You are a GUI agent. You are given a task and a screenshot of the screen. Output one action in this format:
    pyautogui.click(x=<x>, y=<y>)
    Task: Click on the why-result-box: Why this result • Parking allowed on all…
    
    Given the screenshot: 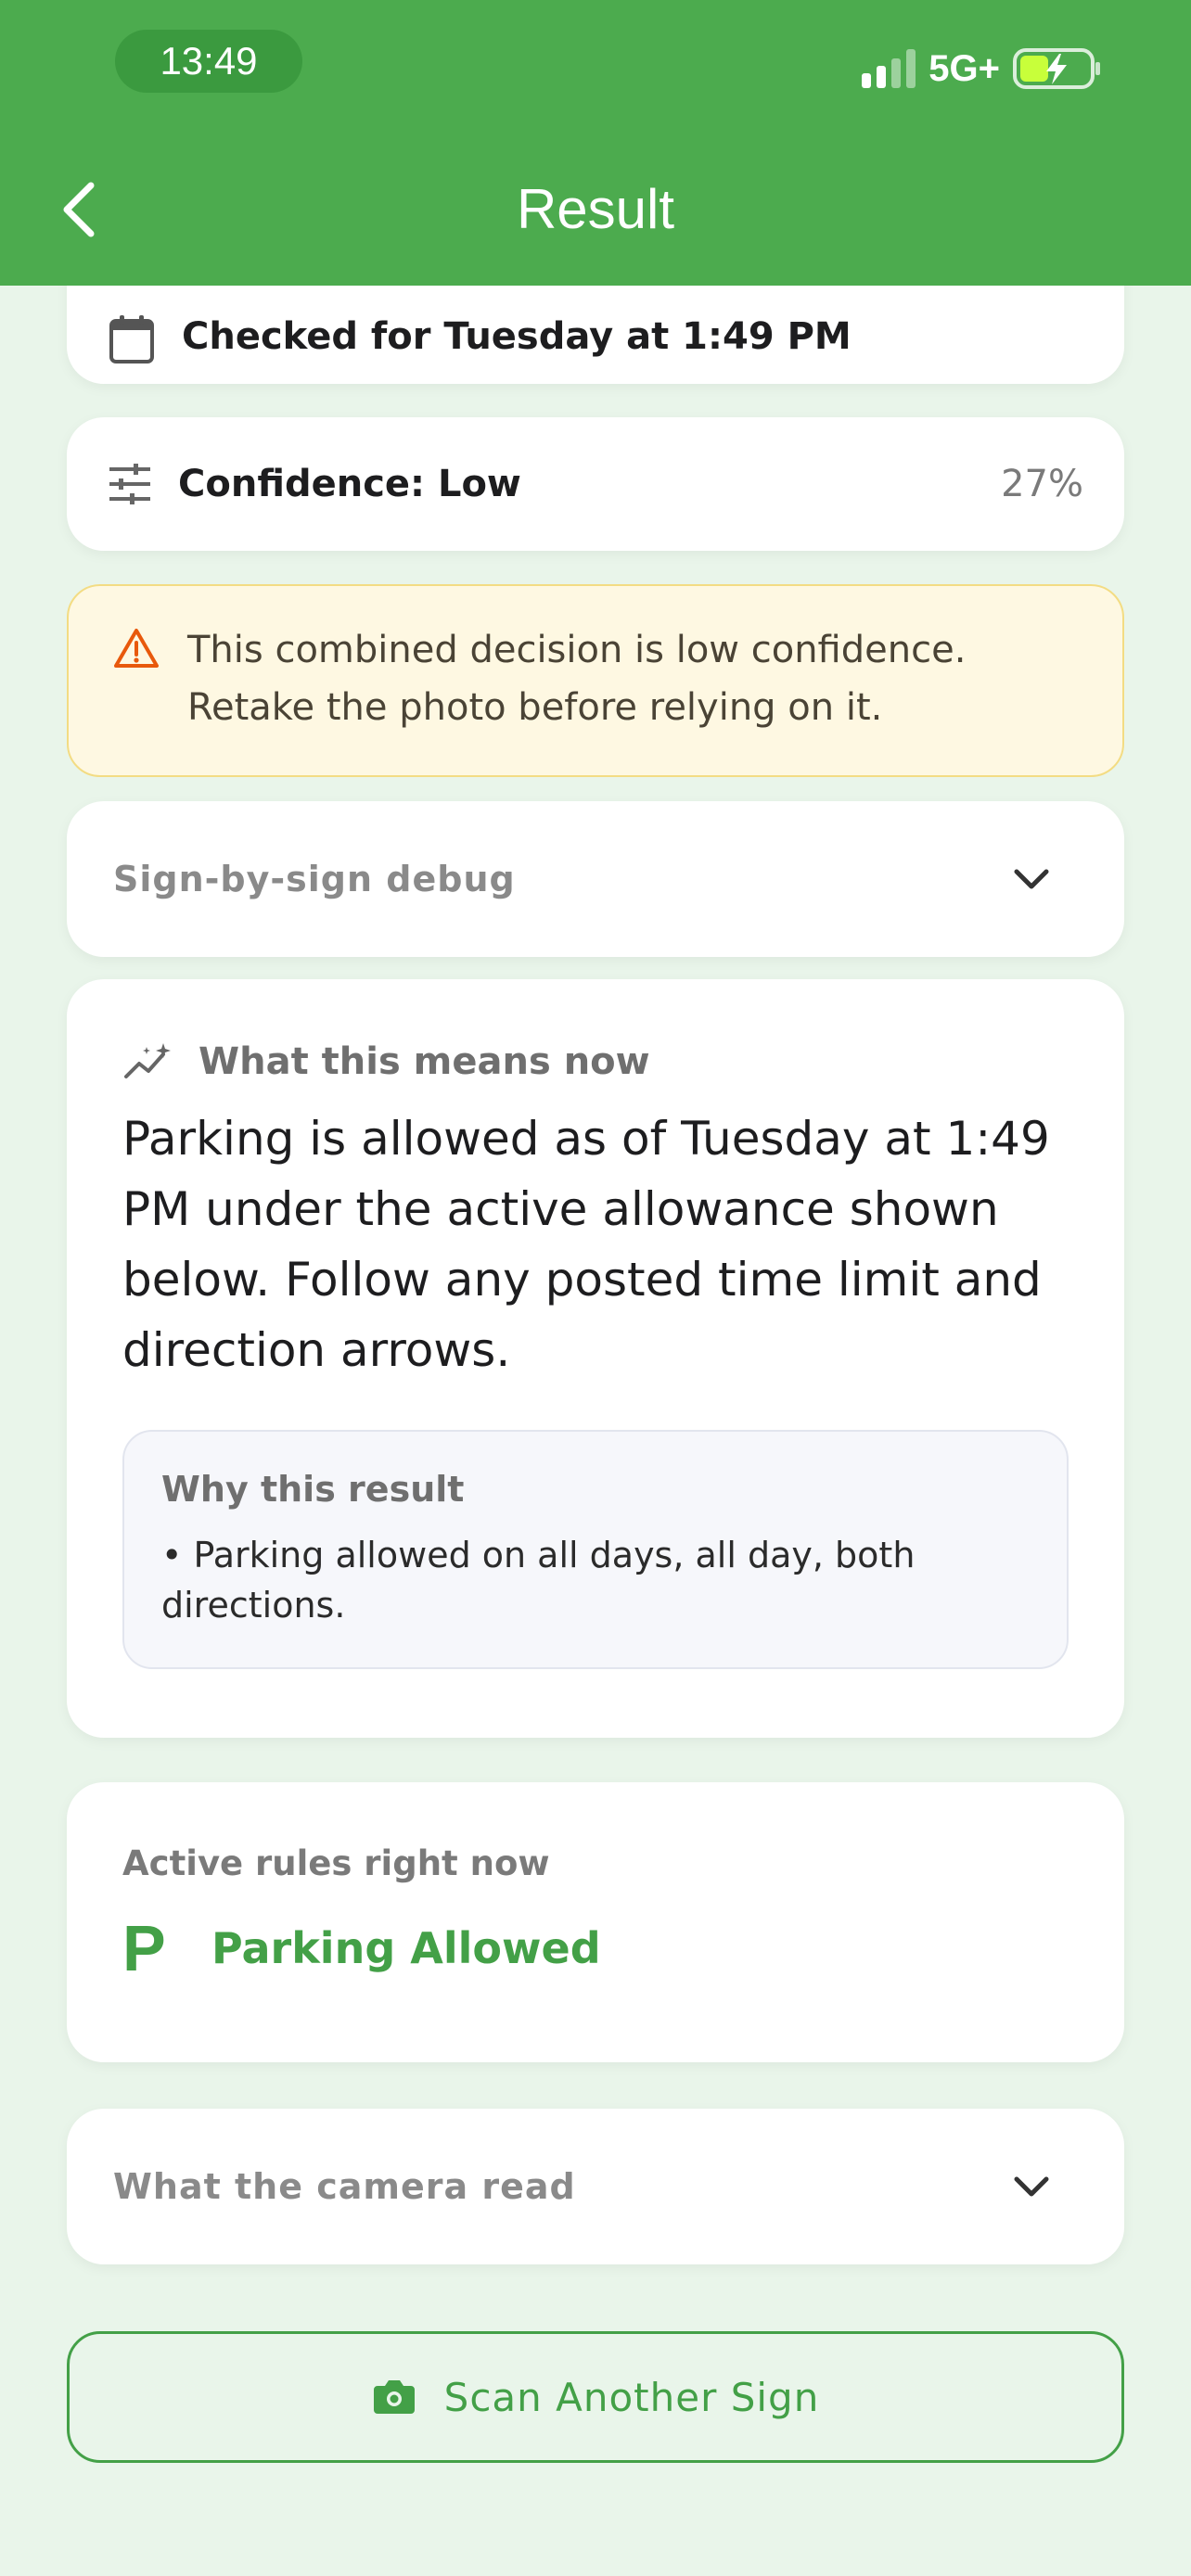 What is the action you would take?
    pyautogui.click(x=595, y=1550)
    